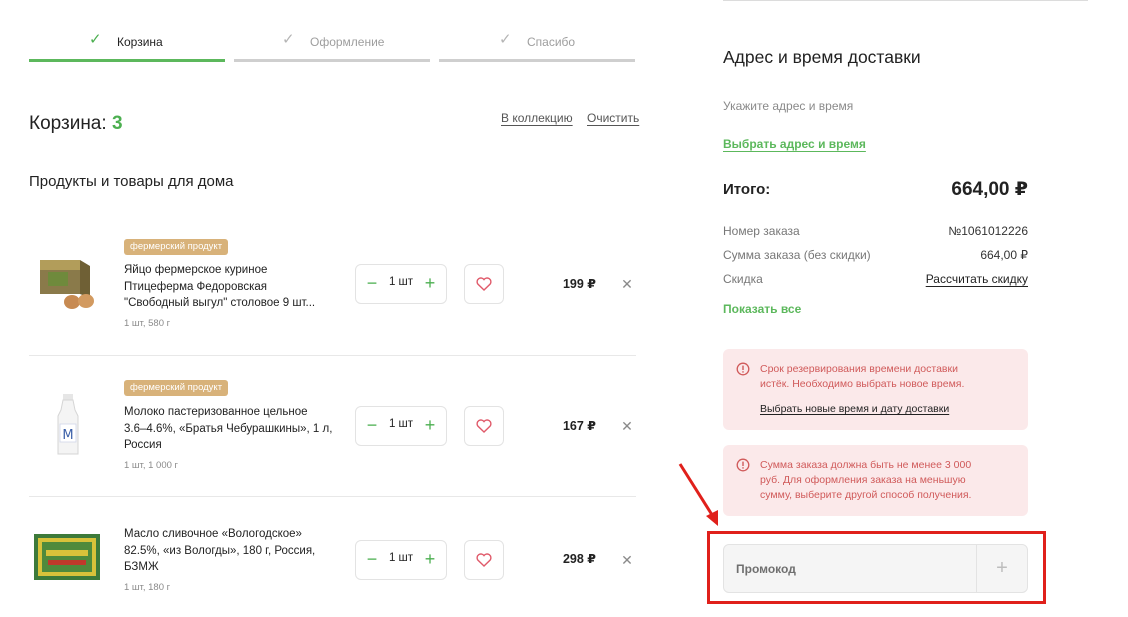  What do you see at coordinates (866, 495) in the screenshot?
I see `alert-text-line: сумму, выберите другой способ получения.` at bounding box center [866, 495].